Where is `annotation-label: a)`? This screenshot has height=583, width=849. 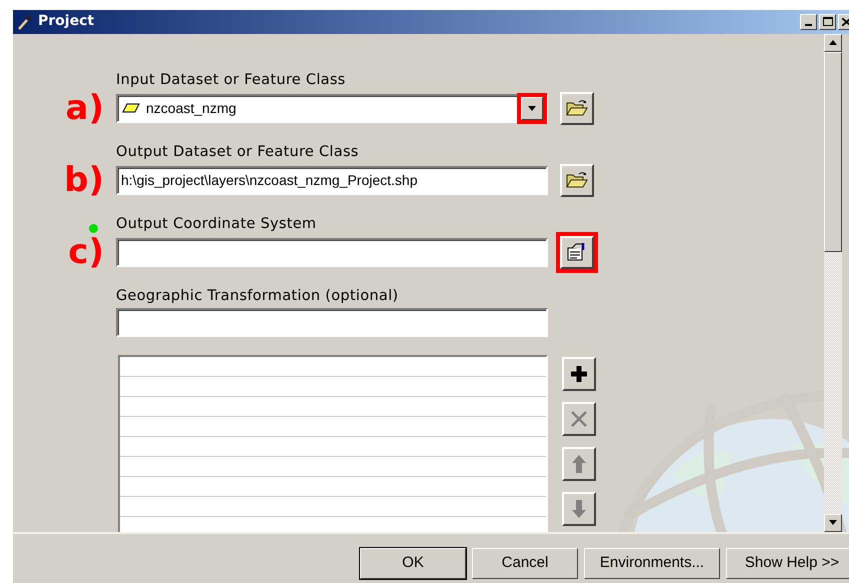 annotation-label: a) is located at coordinates (84, 108).